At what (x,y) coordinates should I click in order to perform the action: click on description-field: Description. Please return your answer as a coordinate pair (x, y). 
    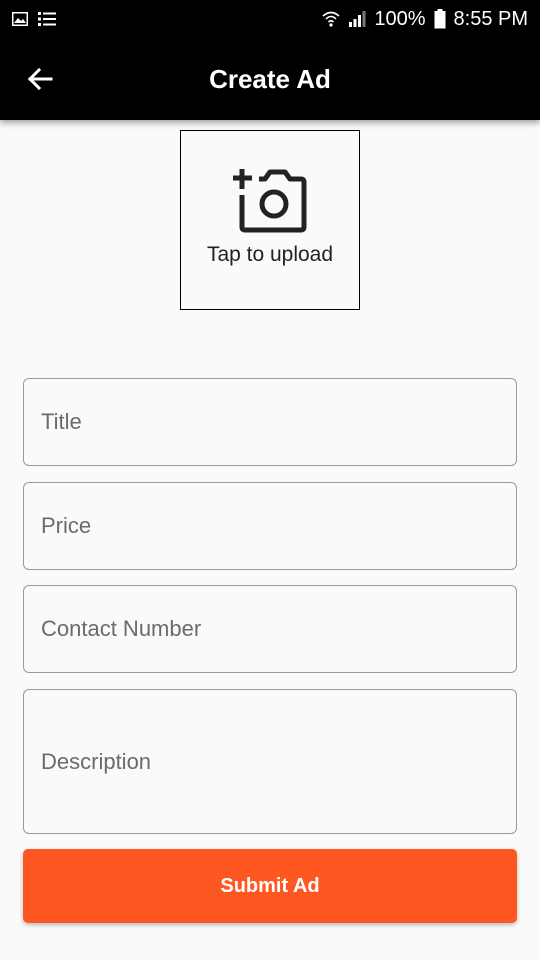
    Looking at the image, I should click on (270, 761).